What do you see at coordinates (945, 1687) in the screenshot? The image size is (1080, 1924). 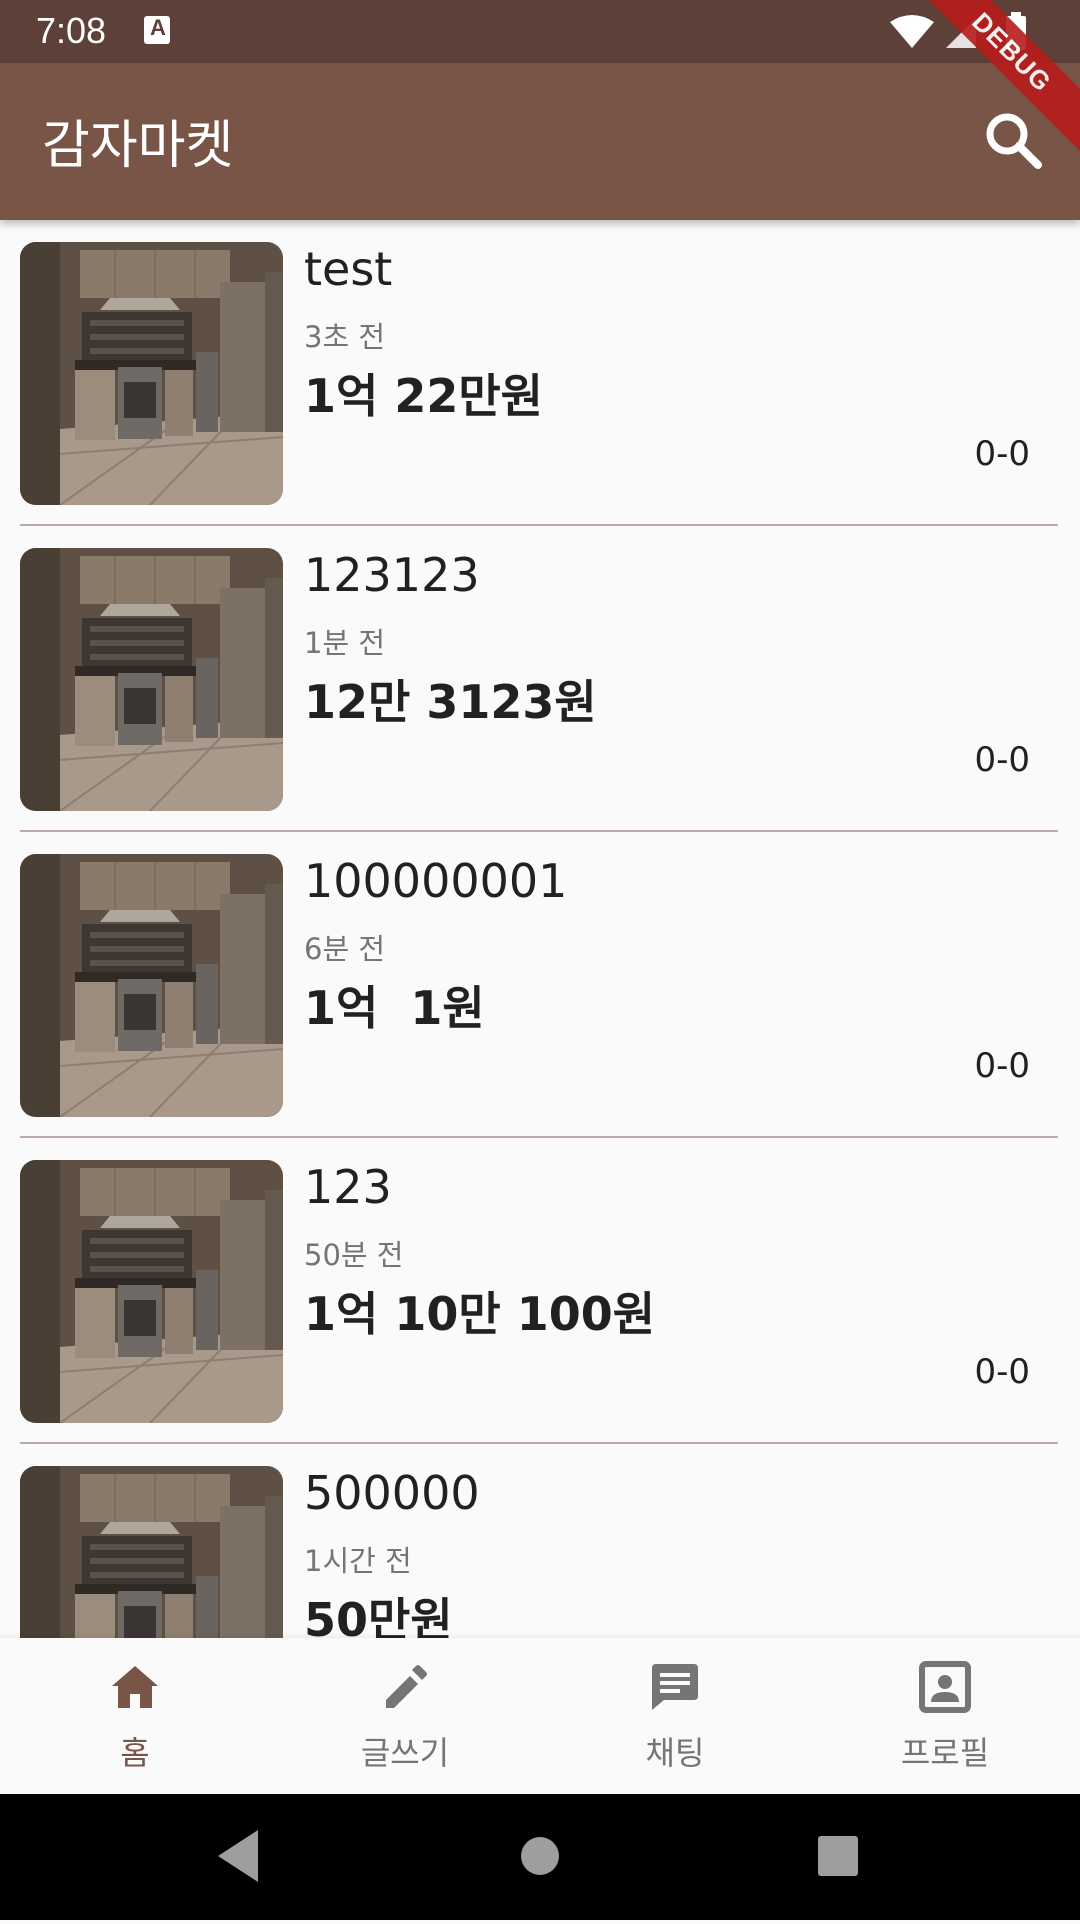 I see `profile-icon` at bounding box center [945, 1687].